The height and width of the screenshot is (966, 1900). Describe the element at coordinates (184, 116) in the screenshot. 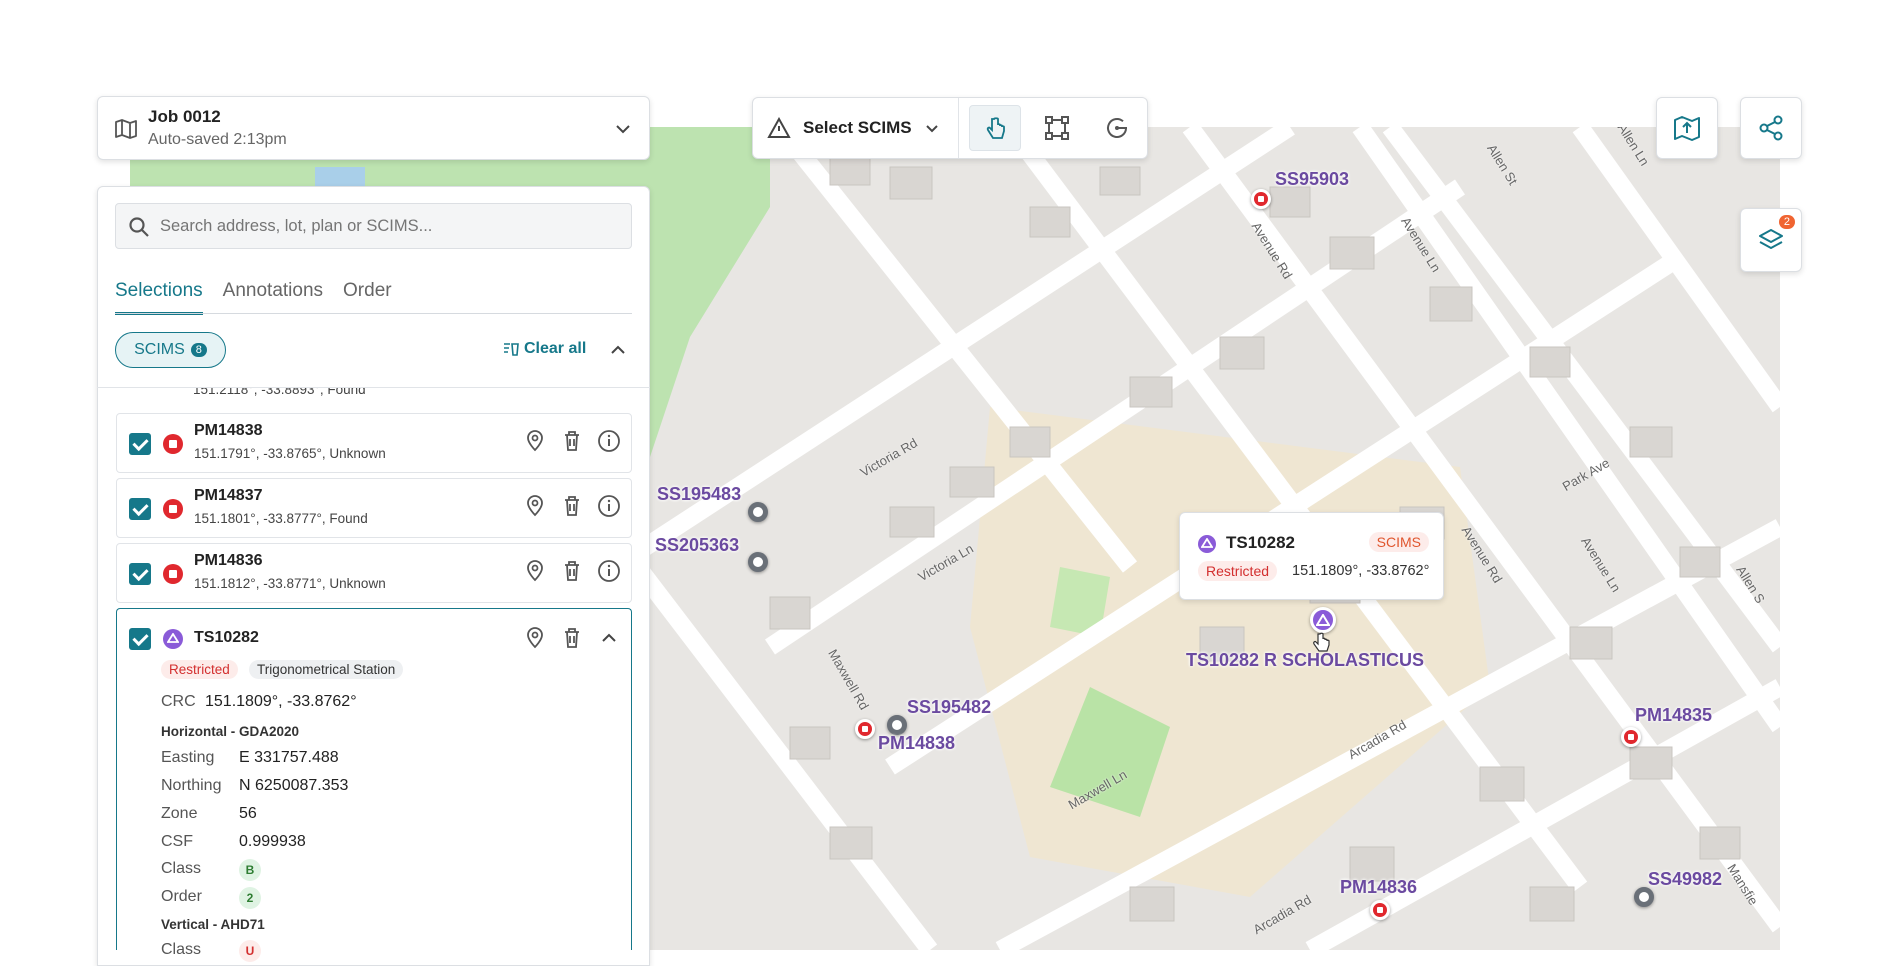

I see `job-title: Job 0012` at that location.